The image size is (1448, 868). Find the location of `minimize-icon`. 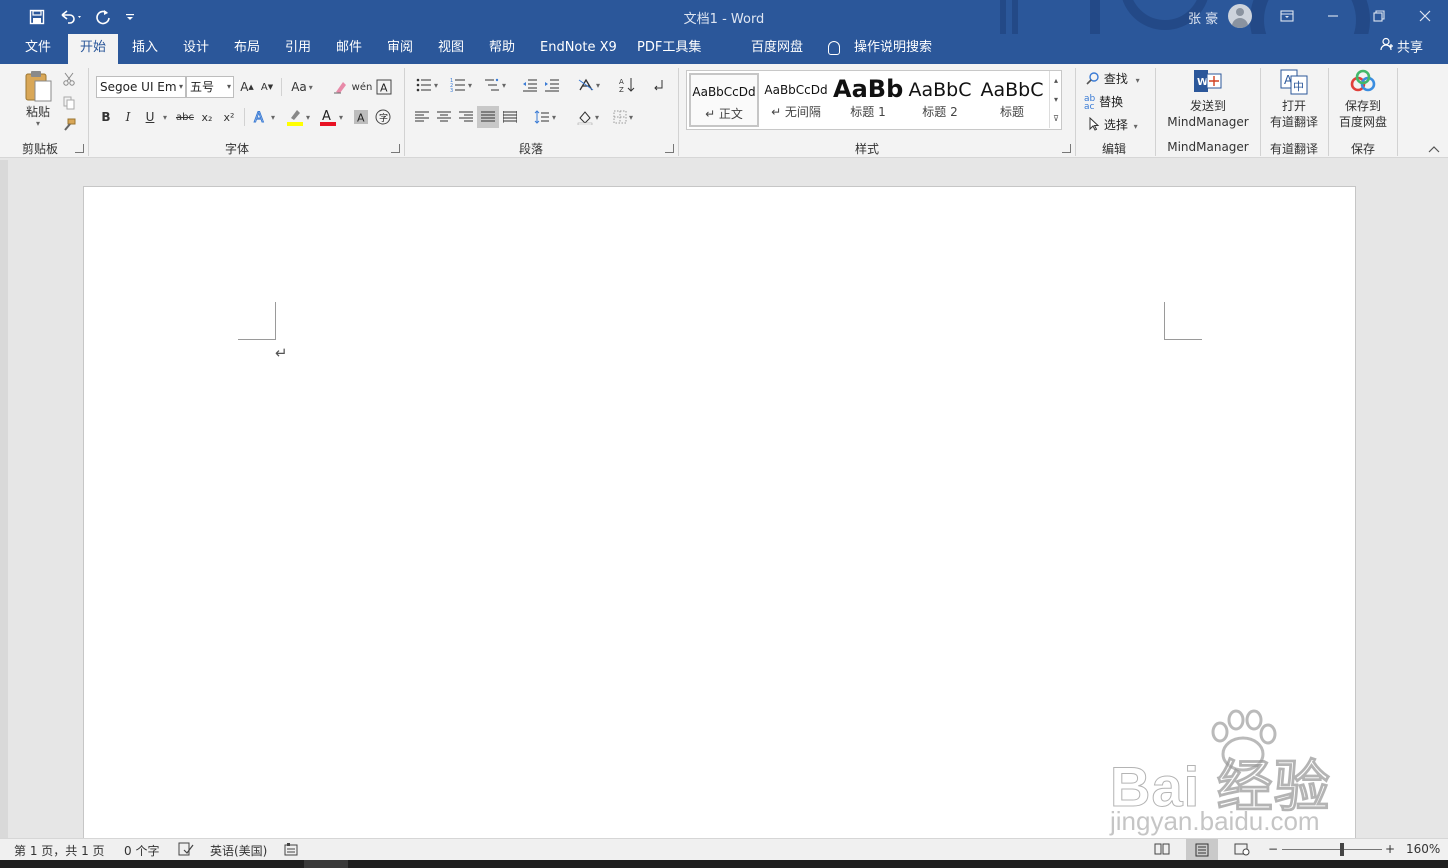

minimize-icon is located at coordinates (1333, 16).